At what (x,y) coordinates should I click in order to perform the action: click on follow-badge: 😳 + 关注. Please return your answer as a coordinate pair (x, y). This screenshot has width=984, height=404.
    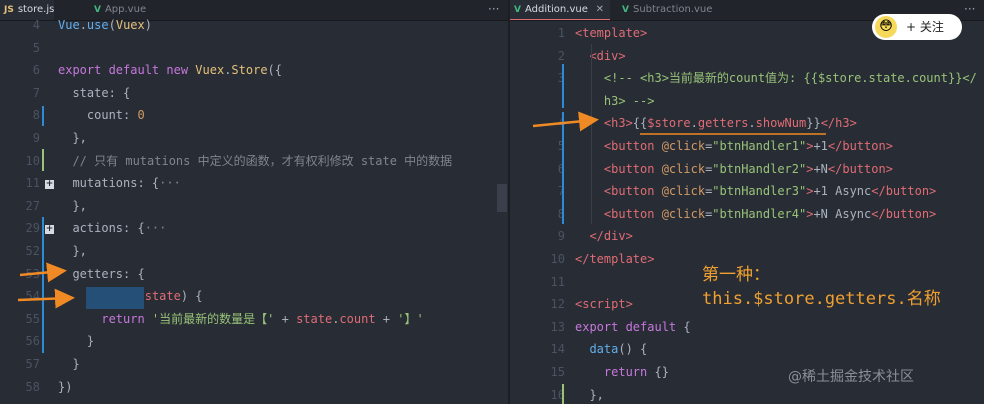
    Looking at the image, I should click on (917, 27).